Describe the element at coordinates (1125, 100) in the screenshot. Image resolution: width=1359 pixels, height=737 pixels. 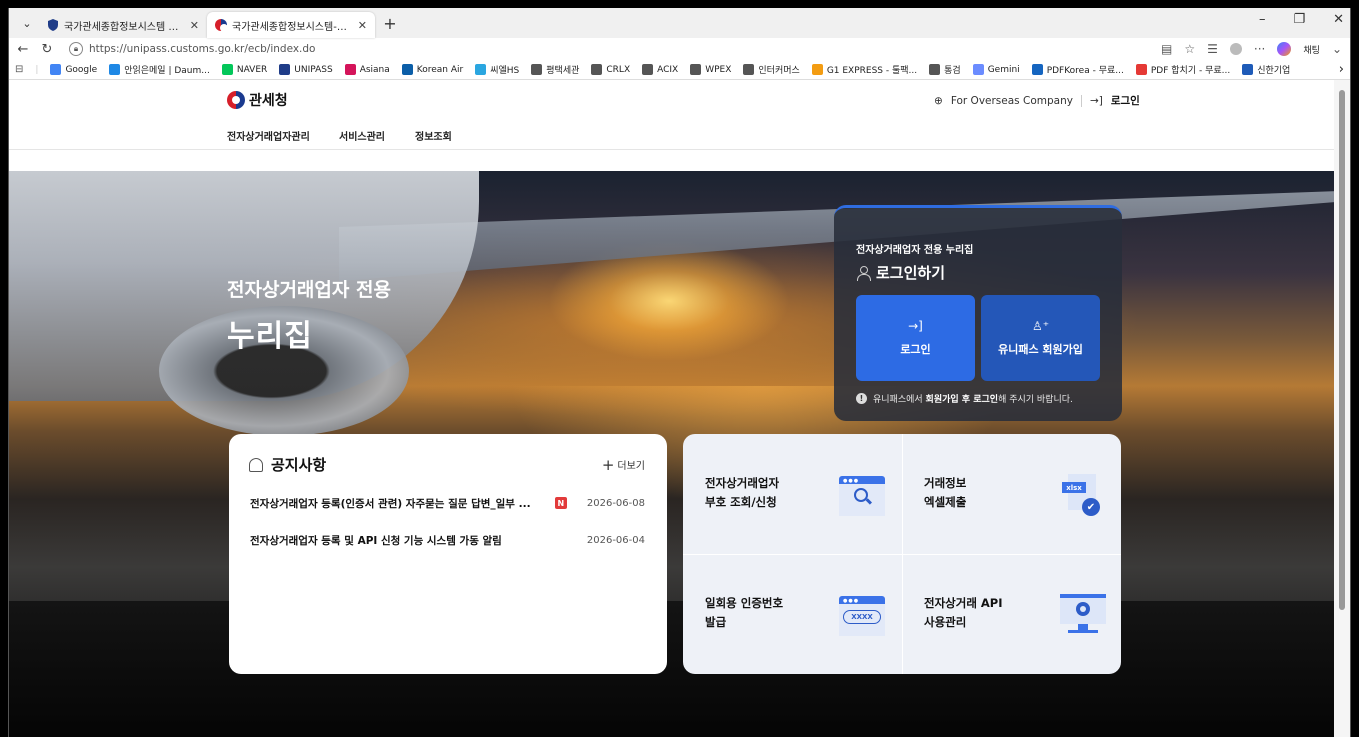
I see `header-login-link: 로그인` at that location.